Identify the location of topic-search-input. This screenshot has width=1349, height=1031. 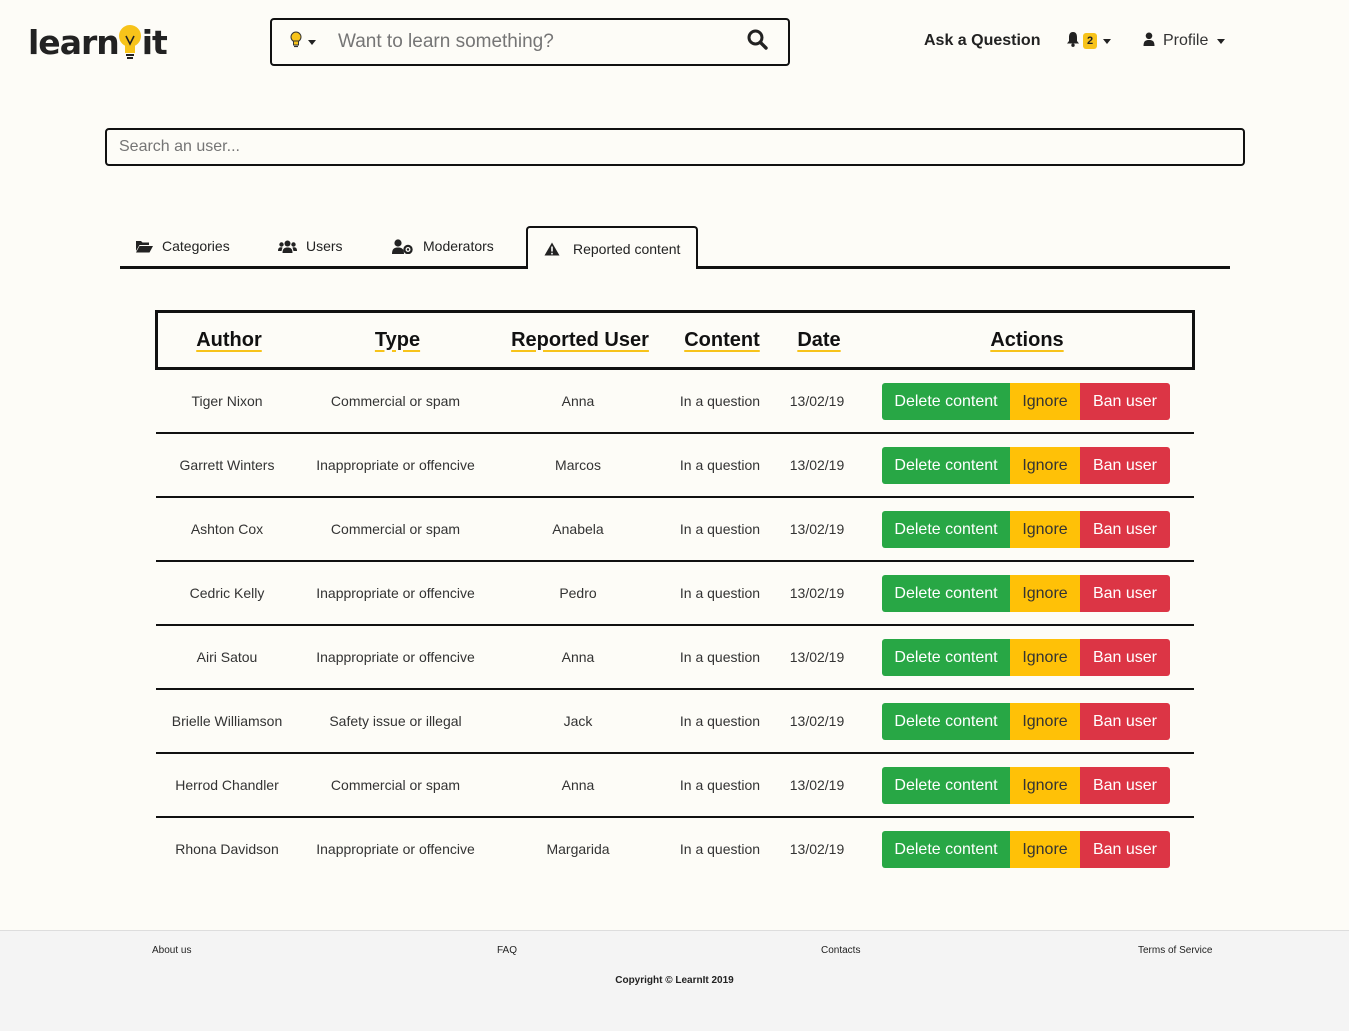
(542, 42).